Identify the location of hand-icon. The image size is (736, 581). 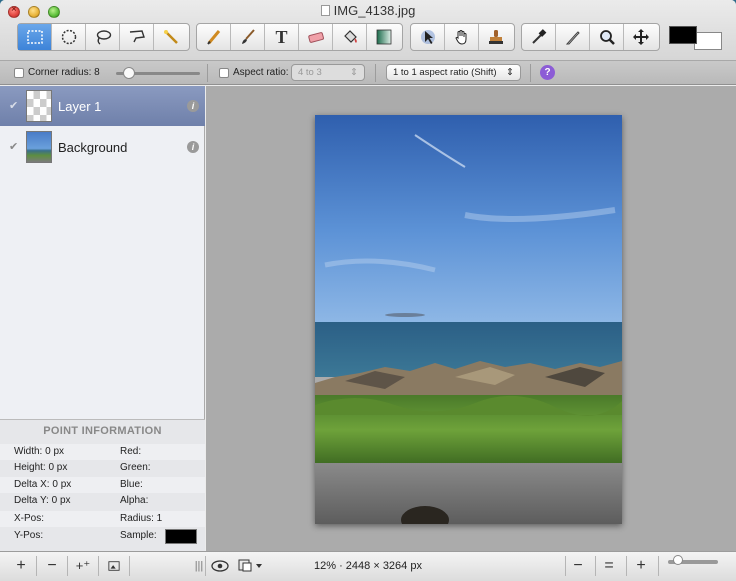
(460, 37).